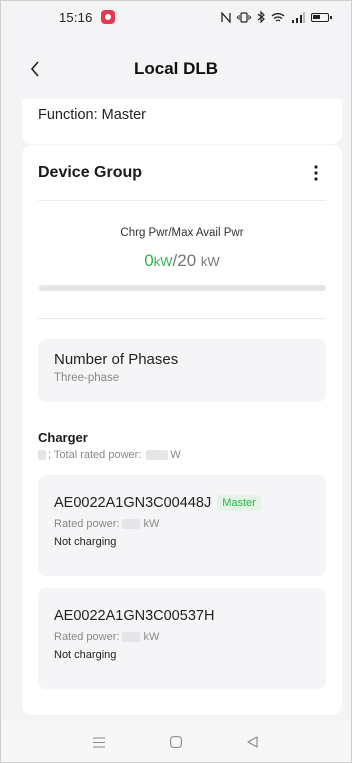 This screenshot has width=352, height=763. Describe the element at coordinates (87, 378) in the screenshot. I see `phases-value: Three-phase` at that location.